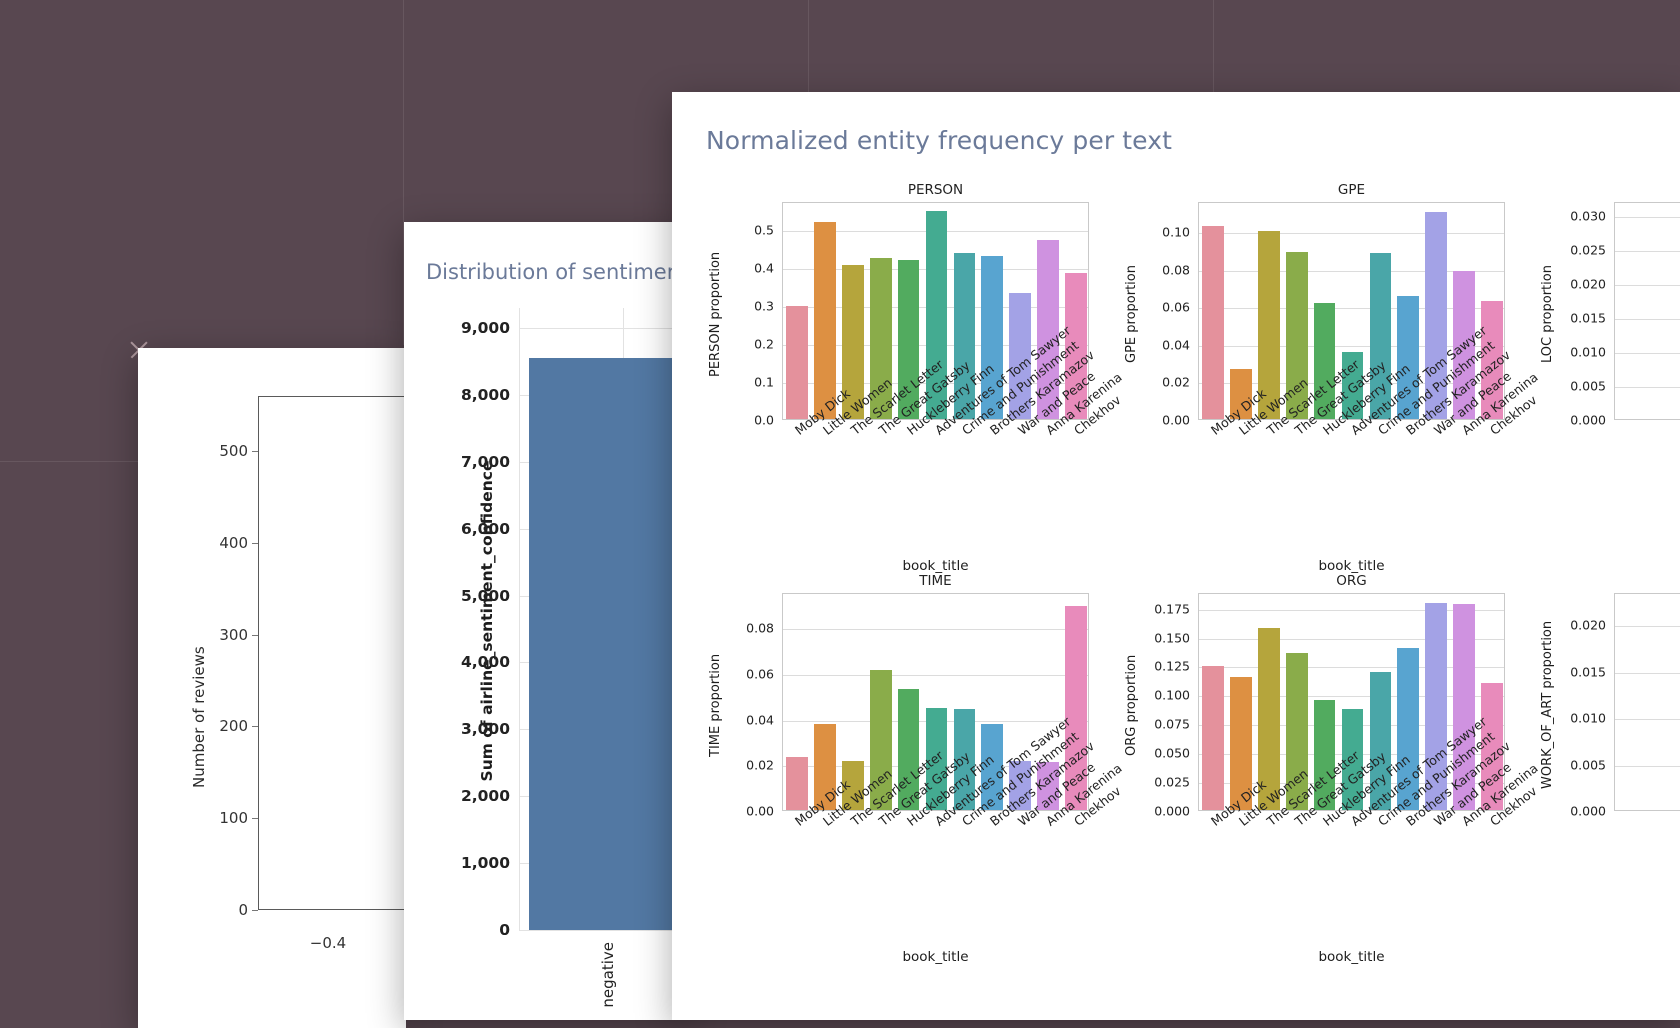  What do you see at coordinates (1131, 705) in the screenshot?
I see `subplot-y-axis-label: ORG proportion` at bounding box center [1131, 705].